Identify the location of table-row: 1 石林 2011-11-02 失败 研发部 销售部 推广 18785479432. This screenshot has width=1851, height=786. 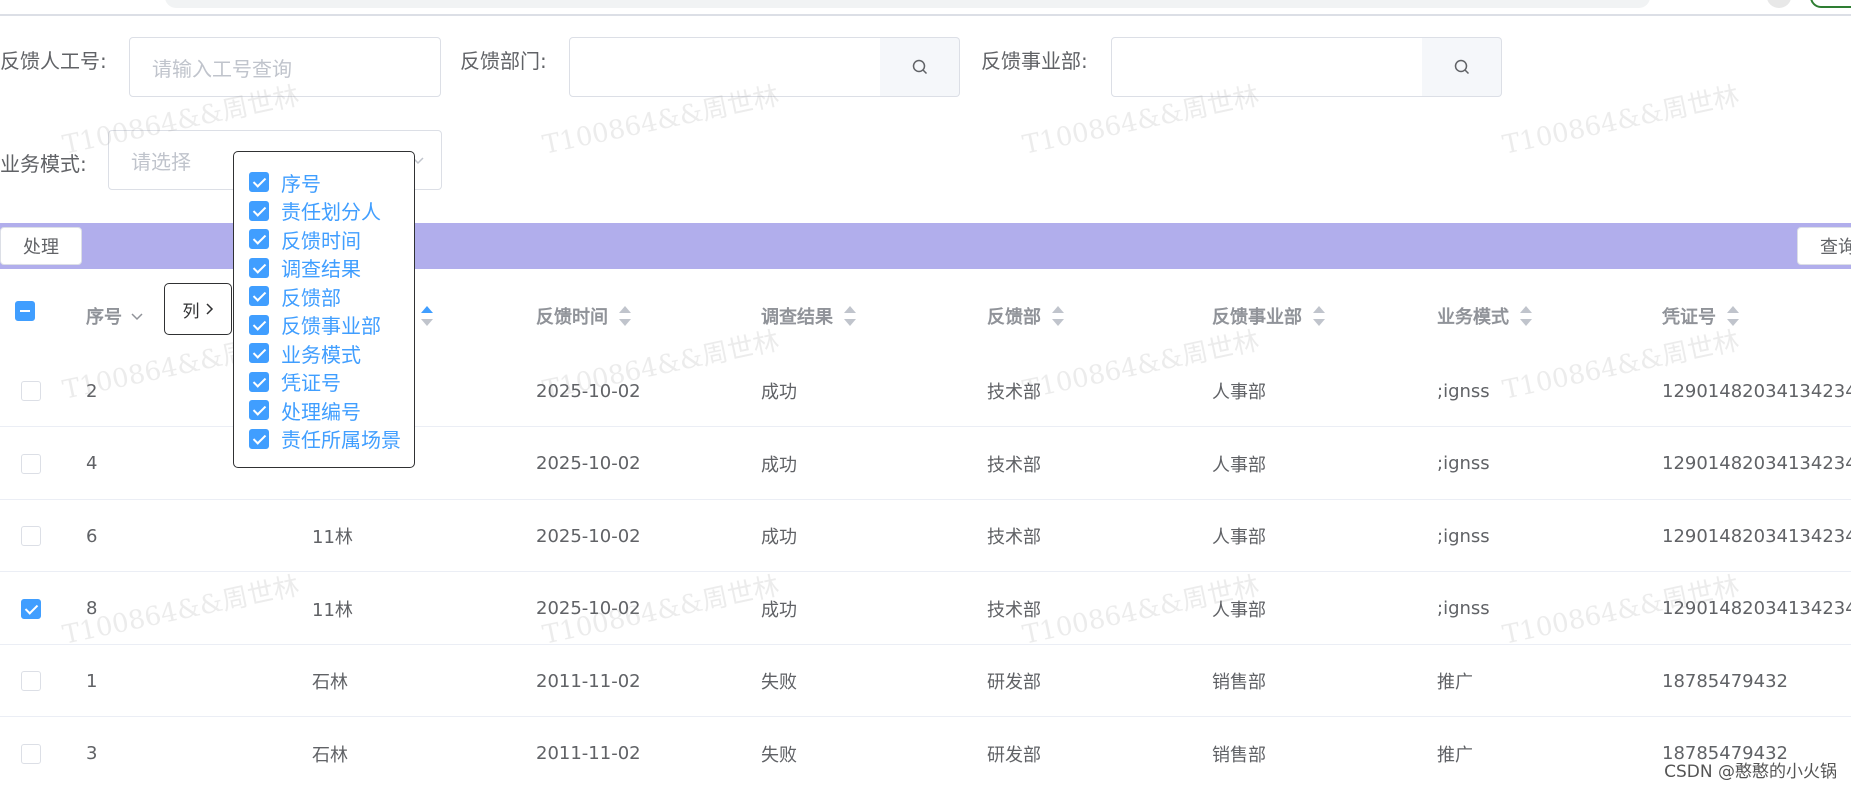
(925, 681).